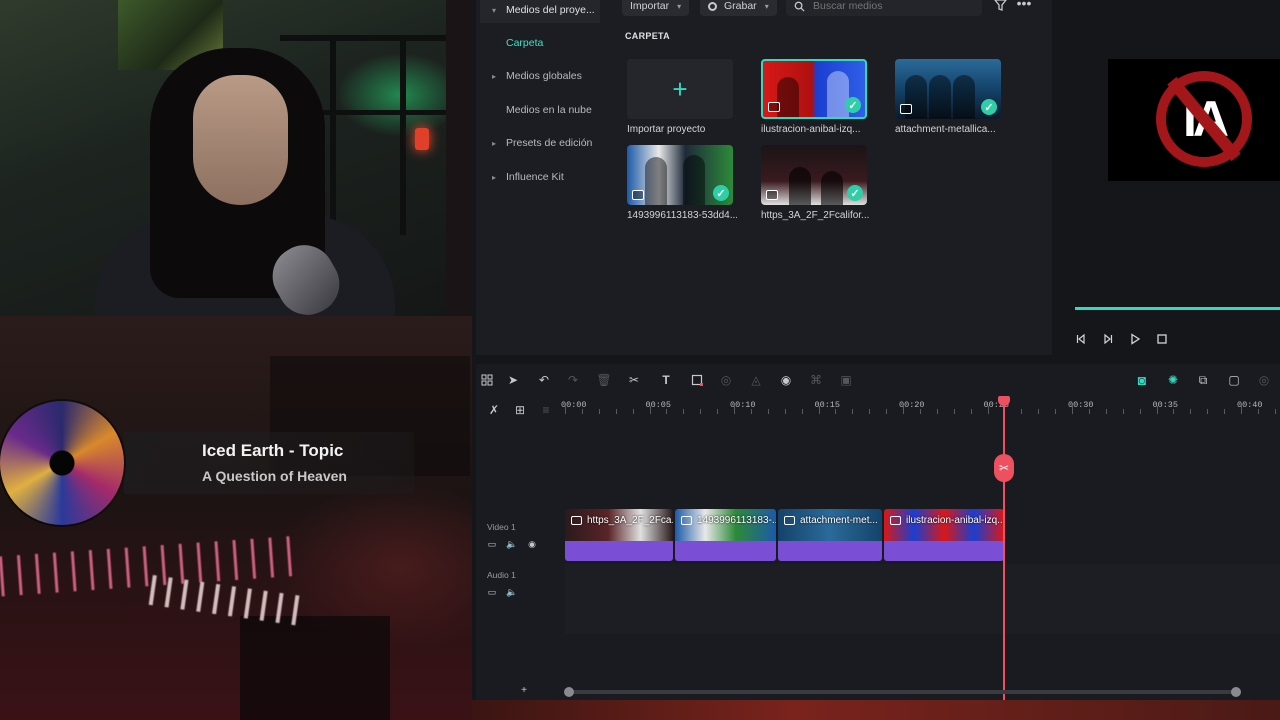 The height and width of the screenshot is (720, 1280). I want to click on snapshot-icon: ▢, so click(1234, 380).